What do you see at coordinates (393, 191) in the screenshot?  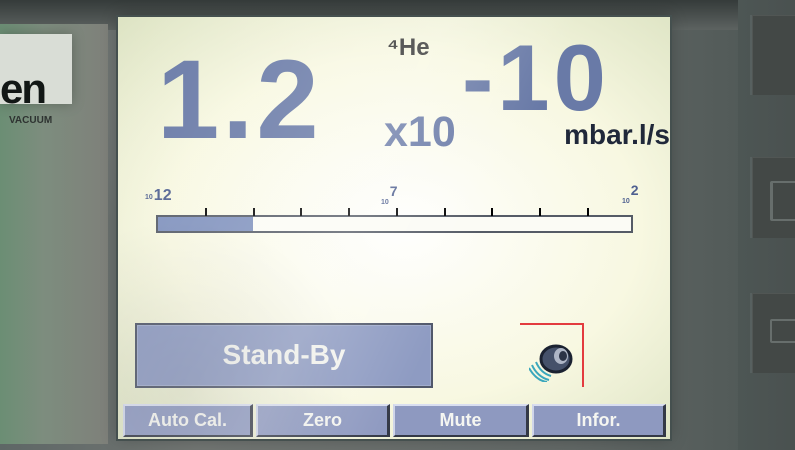 I see `scale-label-middle-exponent: 7` at bounding box center [393, 191].